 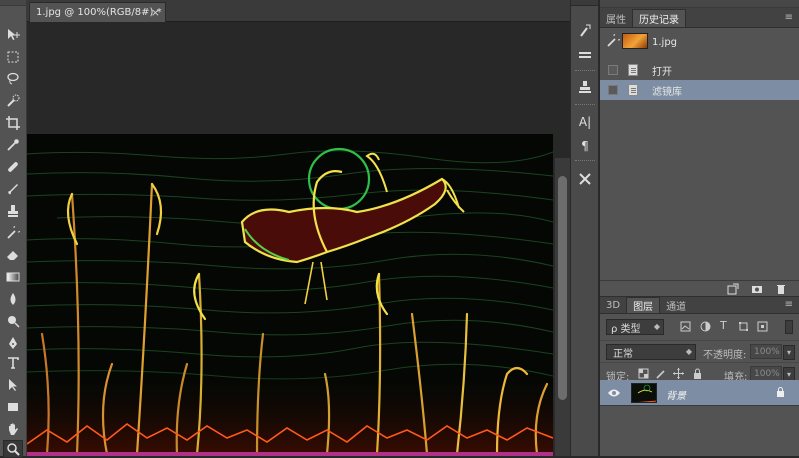 I want to click on blur-icon, so click(x=13, y=299).